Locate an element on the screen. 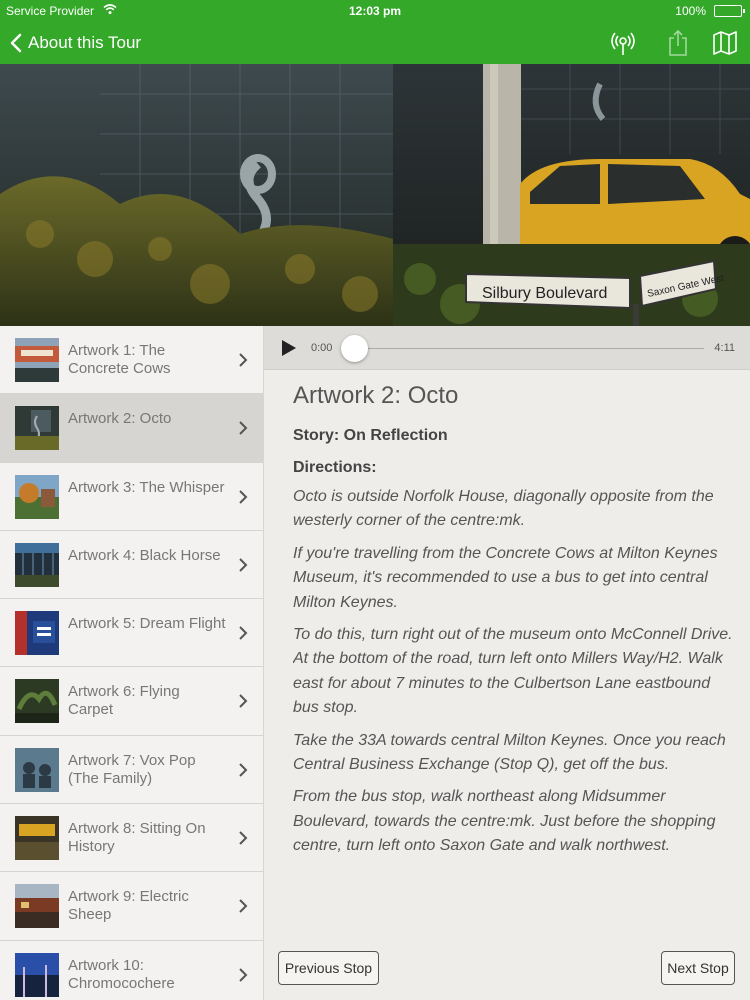 The width and height of the screenshot is (750, 1000). previous-stop-button: Previous Stop is located at coordinates (328, 968).